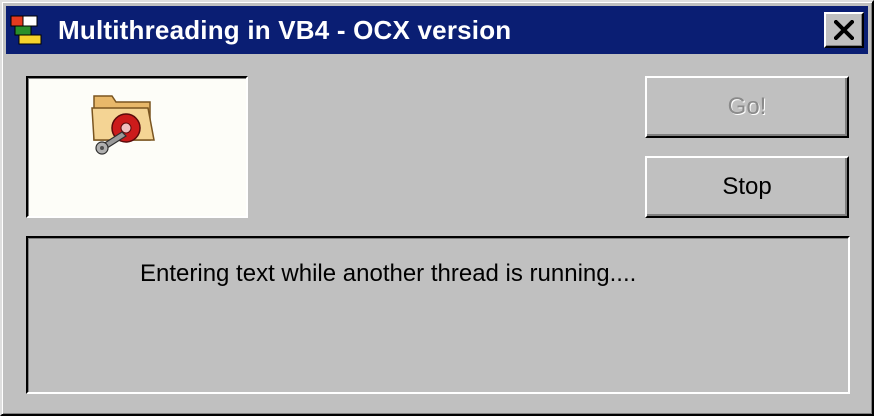  Describe the element at coordinates (747, 107) in the screenshot. I see `go-button: Go!` at that location.